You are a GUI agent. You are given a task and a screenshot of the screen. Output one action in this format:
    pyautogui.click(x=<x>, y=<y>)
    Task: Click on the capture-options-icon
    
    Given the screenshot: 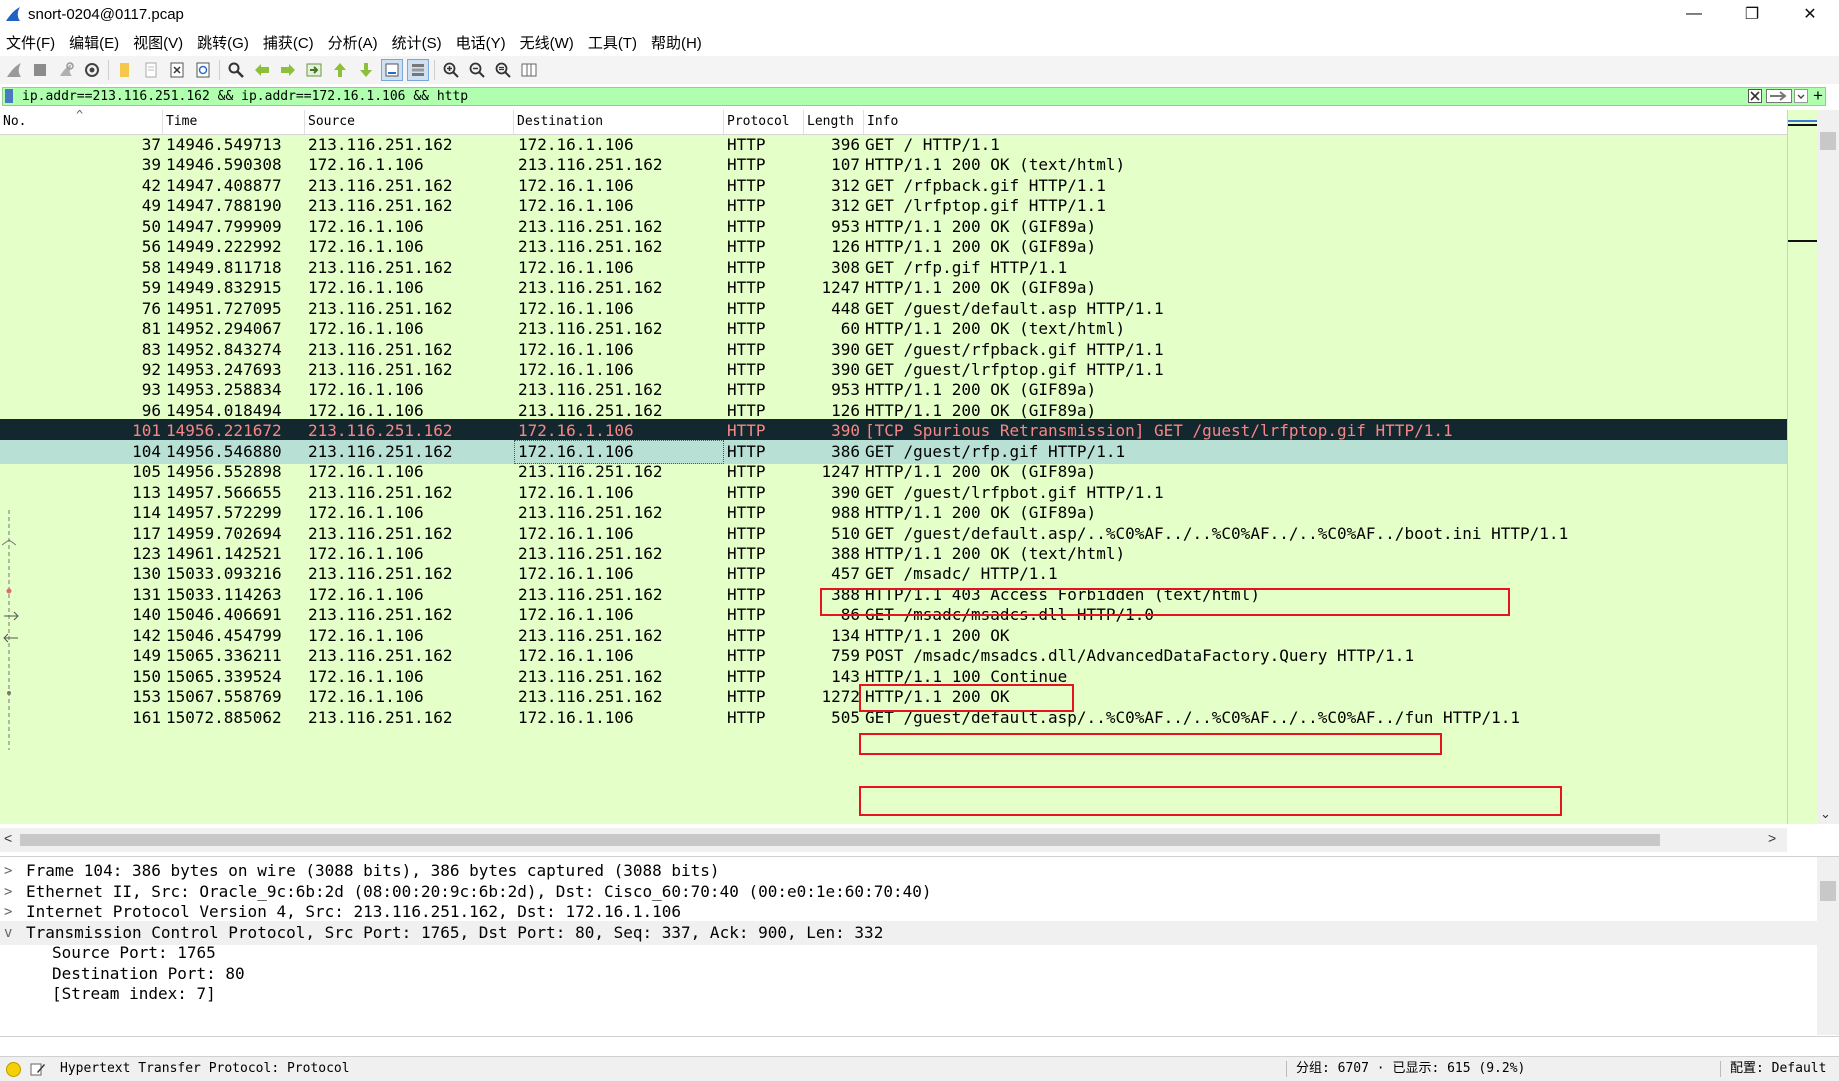 What is the action you would take?
    pyautogui.click(x=92, y=70)
    